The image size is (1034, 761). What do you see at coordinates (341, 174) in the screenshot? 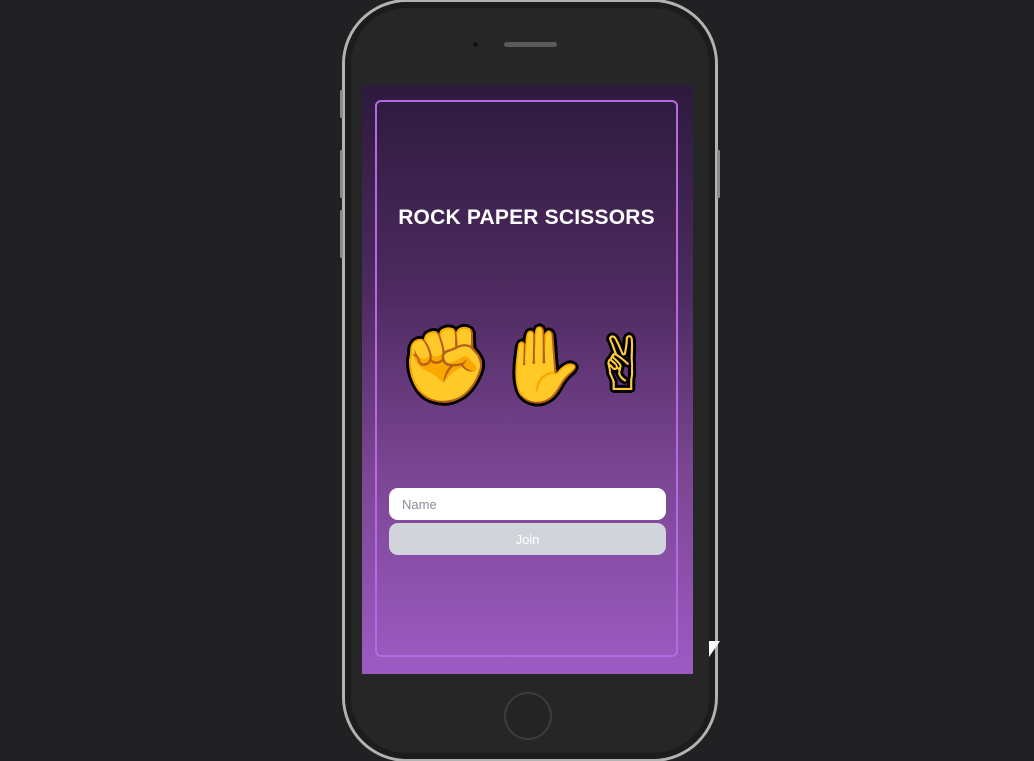
I see `volume-up-button` at bounding box center [341, 174].